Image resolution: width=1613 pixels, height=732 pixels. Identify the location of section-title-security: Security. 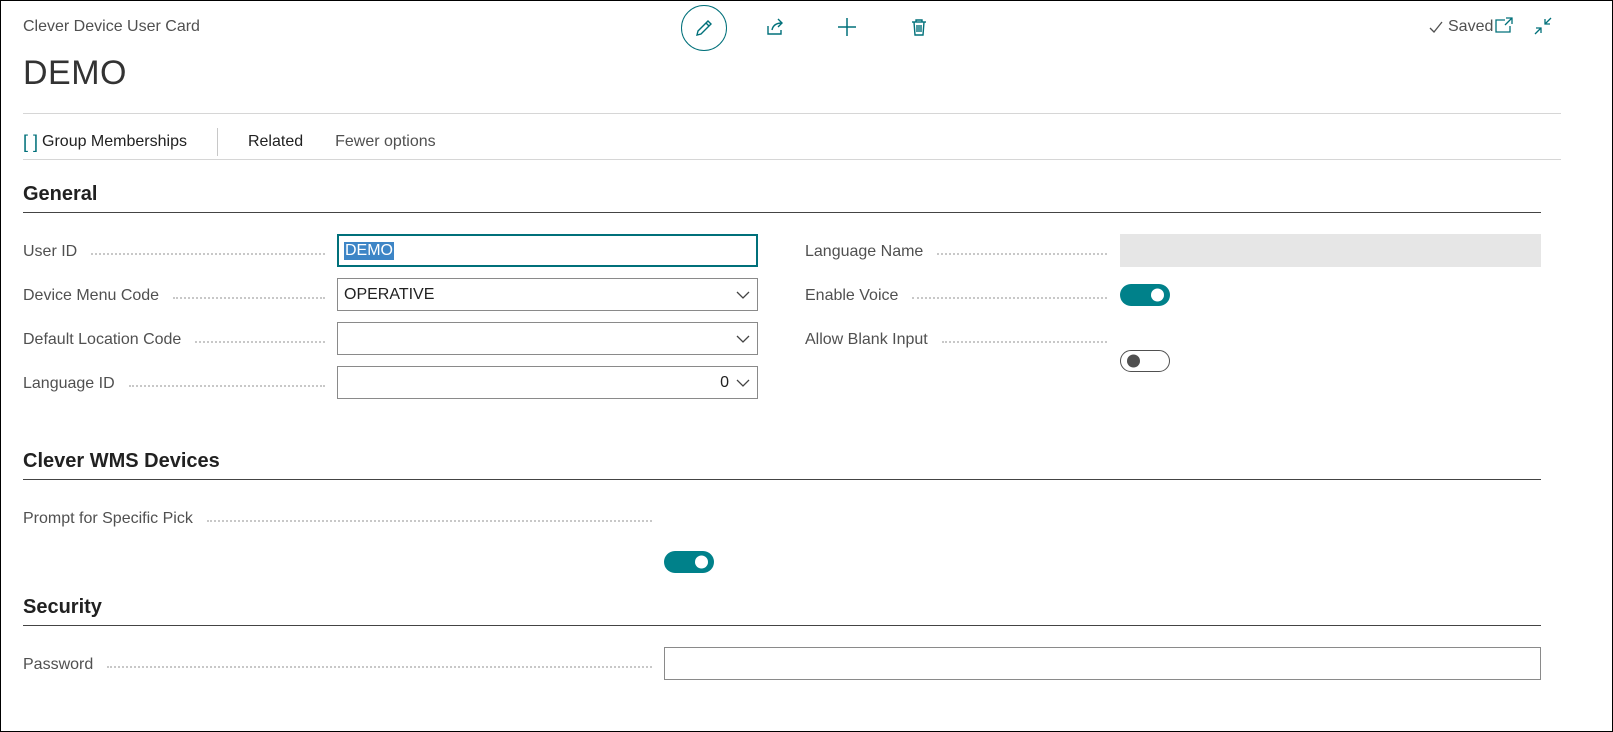
(62, 607).